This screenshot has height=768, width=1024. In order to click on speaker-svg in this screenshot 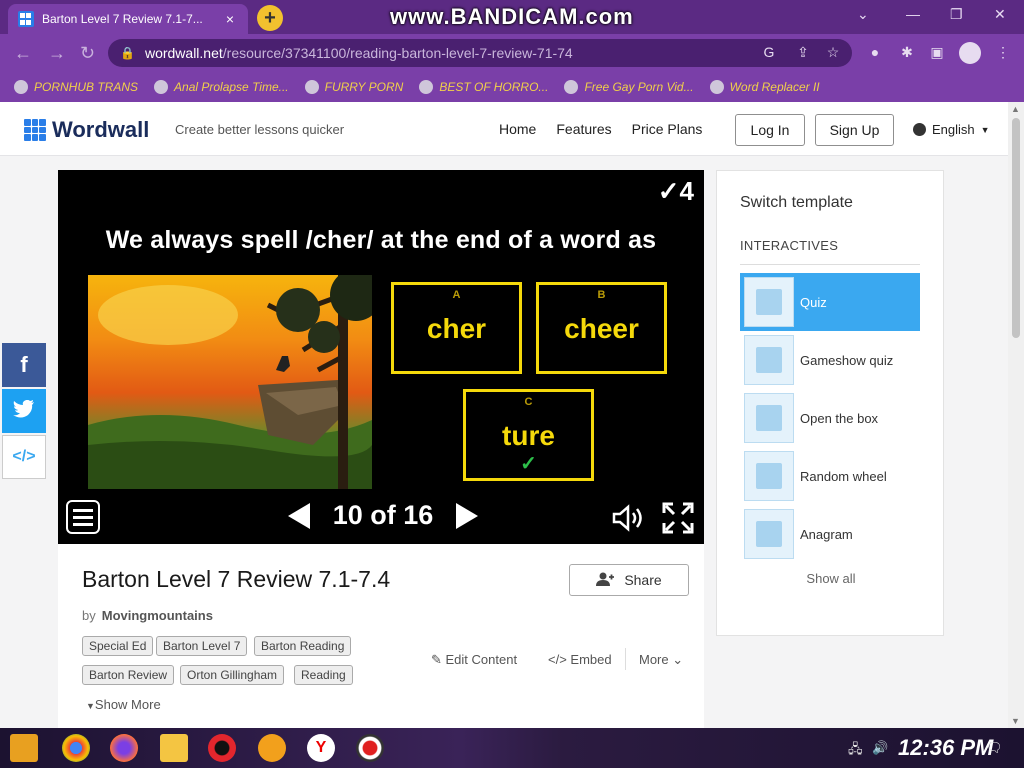, I will do `click(627, 518)`.